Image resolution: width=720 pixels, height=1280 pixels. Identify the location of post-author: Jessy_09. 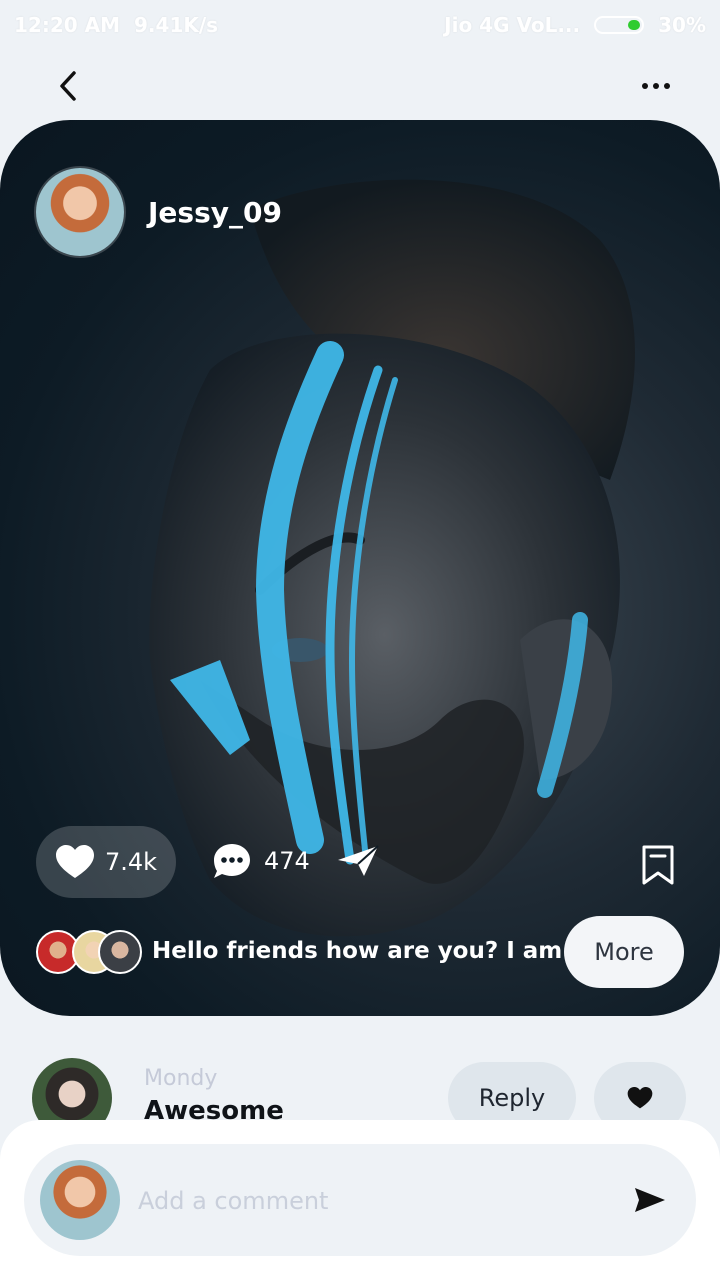
(159, 212).